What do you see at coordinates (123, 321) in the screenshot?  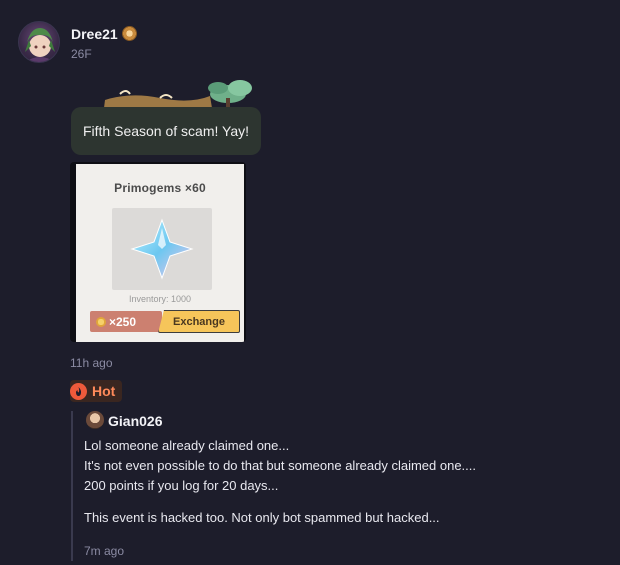 I see `price-text: ×250` at bounding box center [123, 321].